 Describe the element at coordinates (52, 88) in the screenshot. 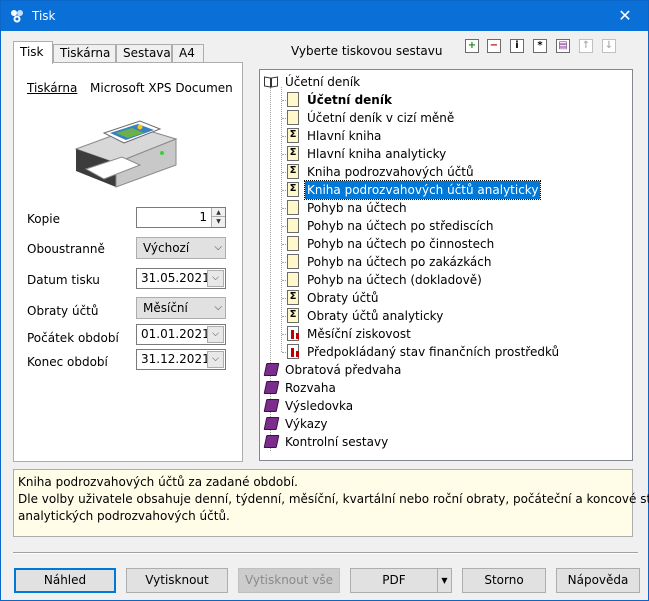

I see `printer-link: Tiskárna` at that location.